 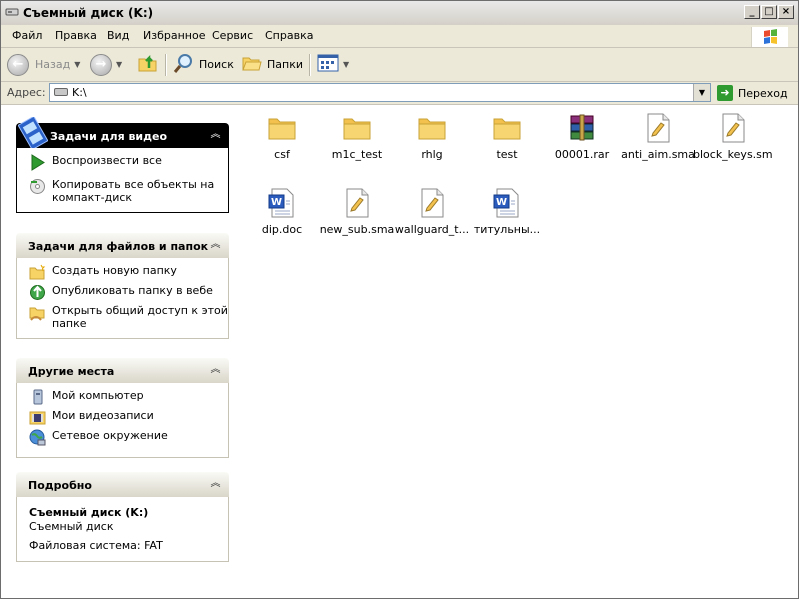 What do you see at coordinates (60, 485) in the screenshot?
I see `details-title: Подробно` at bounding box center [60, 485].